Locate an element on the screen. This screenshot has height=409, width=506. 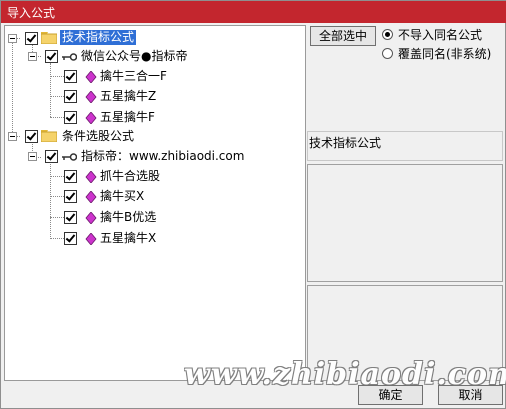
tree-subgroup-wechat: 微信公众号●指标帝 is located at coordinates (155, 57).